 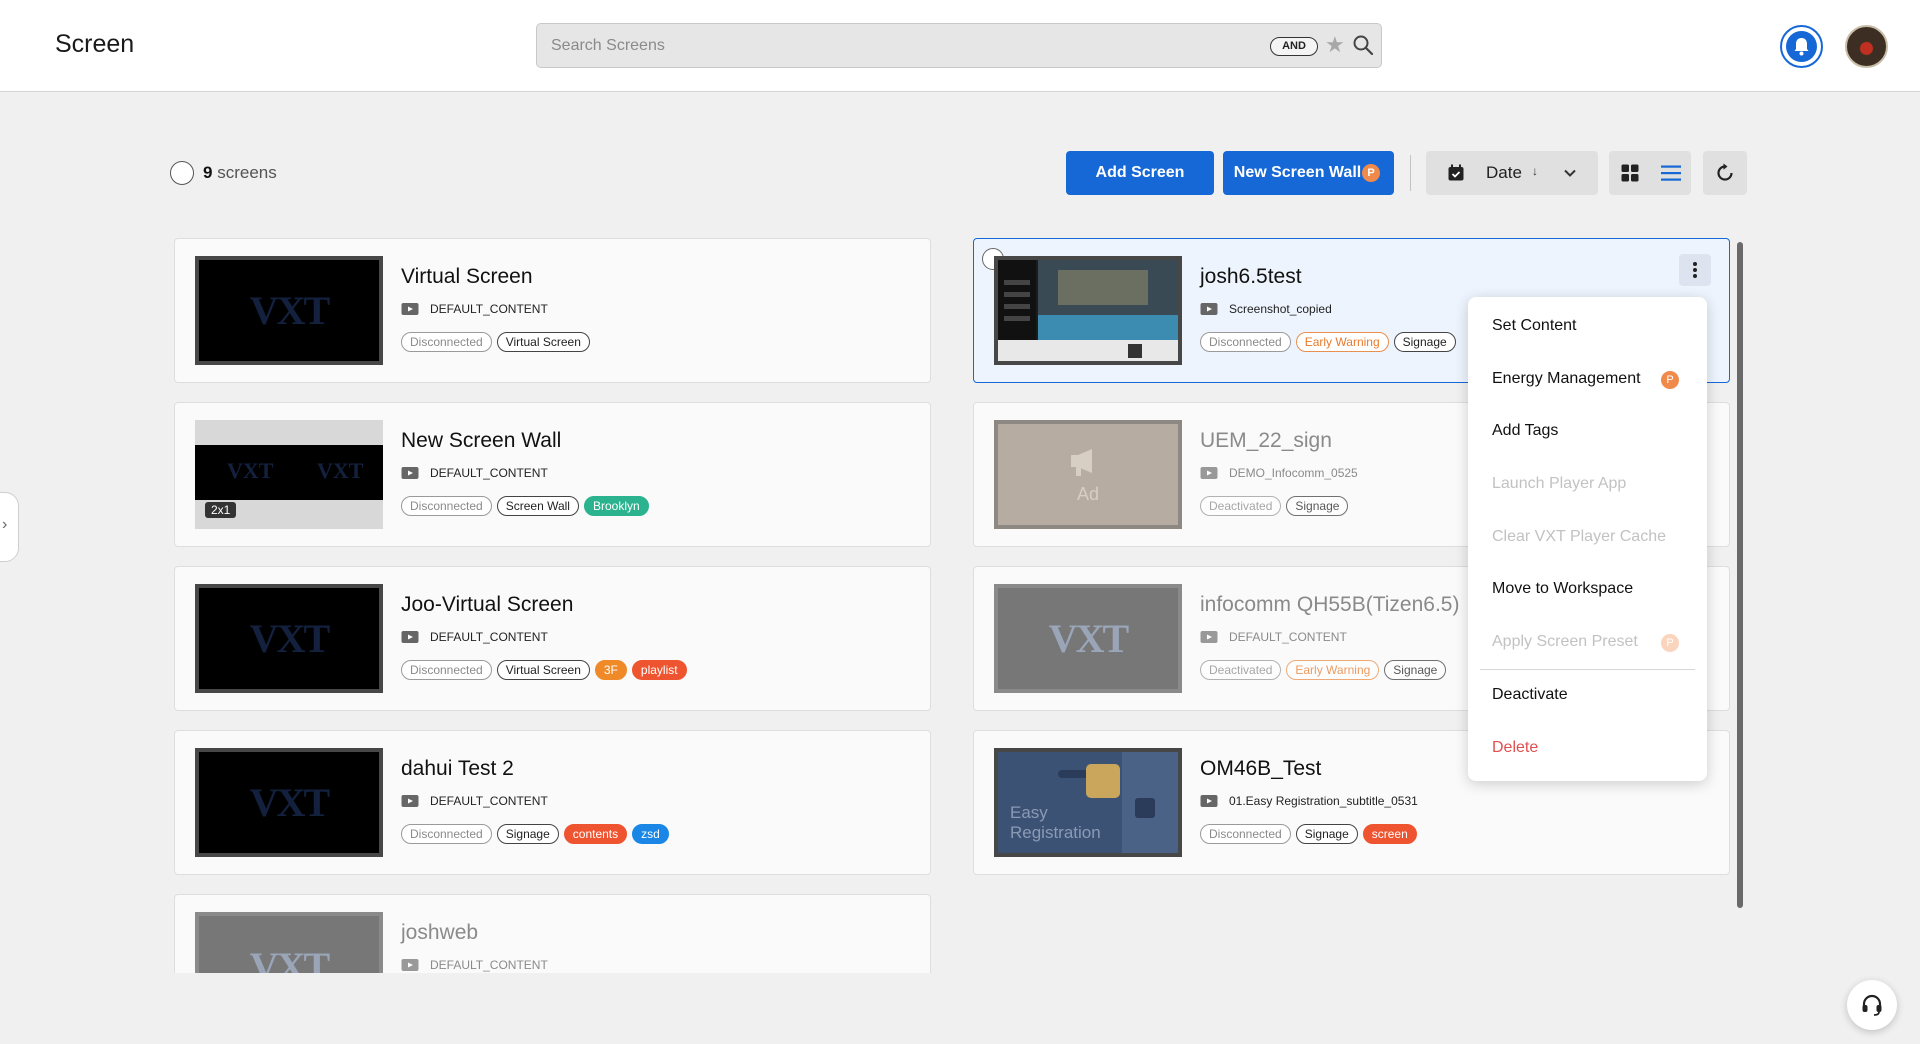 What do you see at coordinates (896, 46) in the screenshot?
I see `search-input` at bounding box center [896, 46].